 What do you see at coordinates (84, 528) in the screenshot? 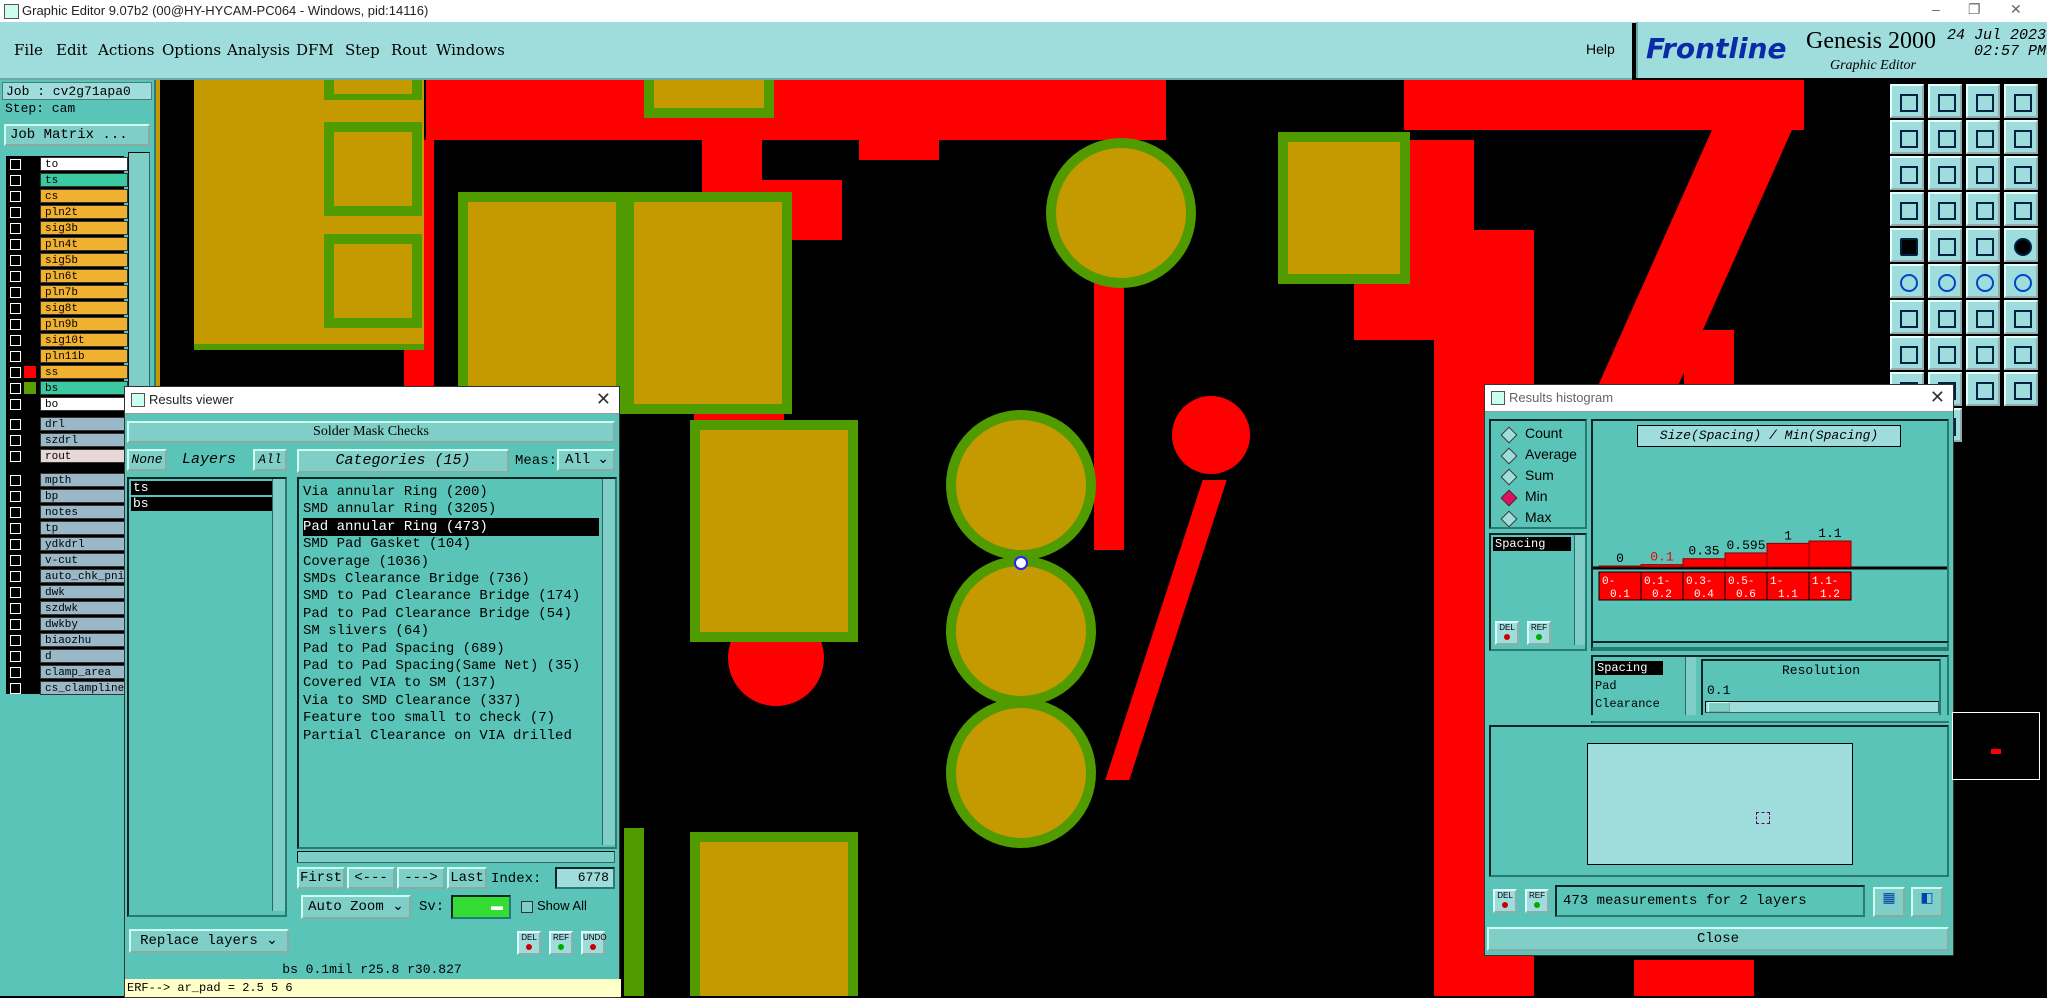
I see `layer-name: tp` at bounding box center [84, 528].